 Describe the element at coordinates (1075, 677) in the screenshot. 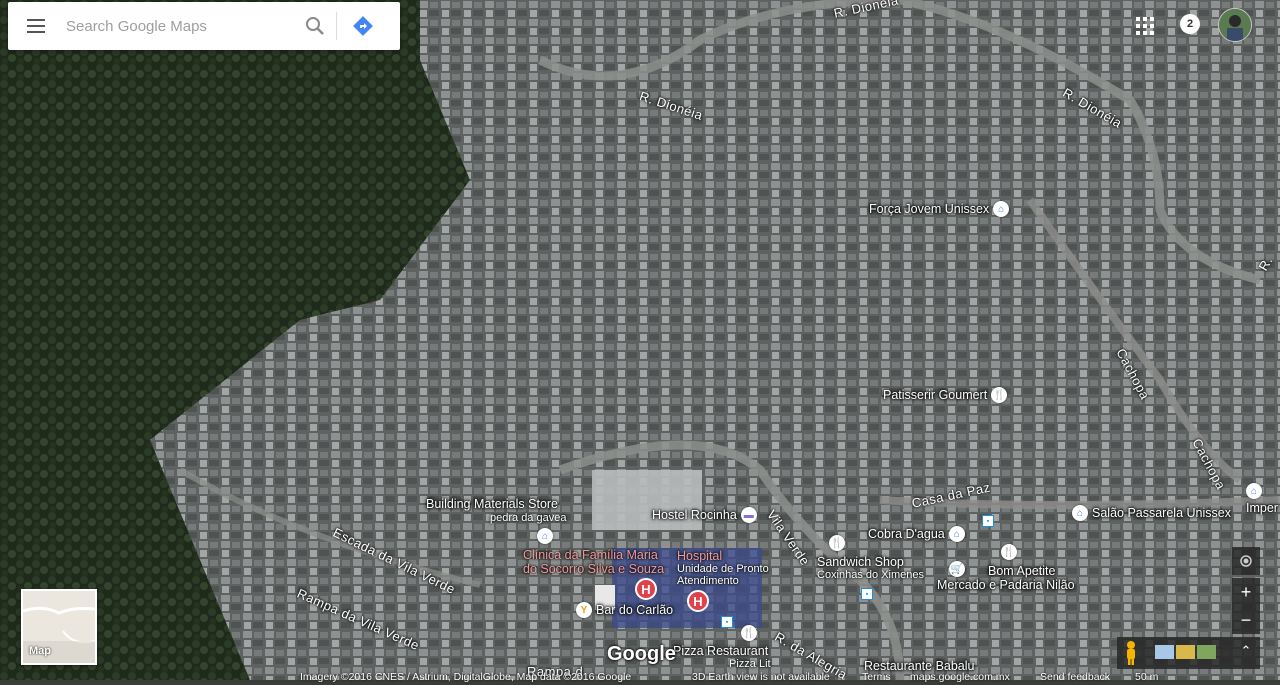

I see `feedback-link: Send feedback` at that location.